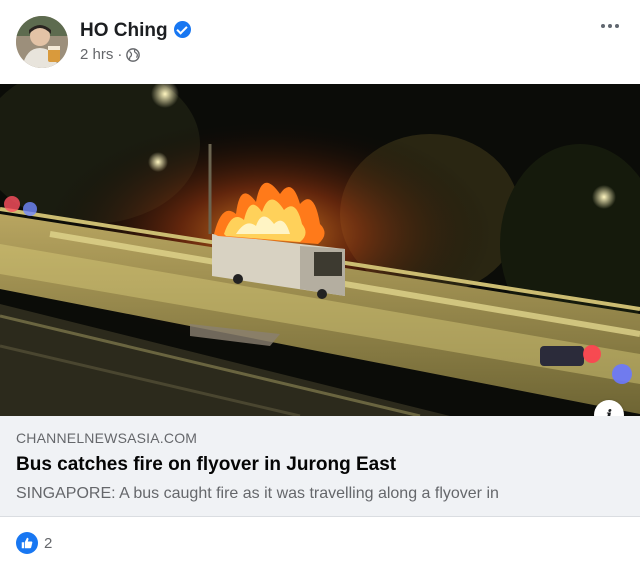  What do you see at coordinates (124, 30) in the screenshot?
I see `author-name-text: HO Ching` at bounding box center [124, 30].